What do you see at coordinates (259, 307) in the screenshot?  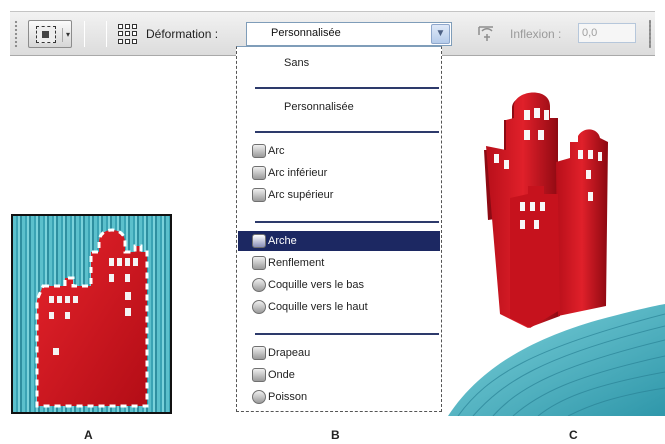 I see `shell-upper-icon` at bounding box center [259, 307].